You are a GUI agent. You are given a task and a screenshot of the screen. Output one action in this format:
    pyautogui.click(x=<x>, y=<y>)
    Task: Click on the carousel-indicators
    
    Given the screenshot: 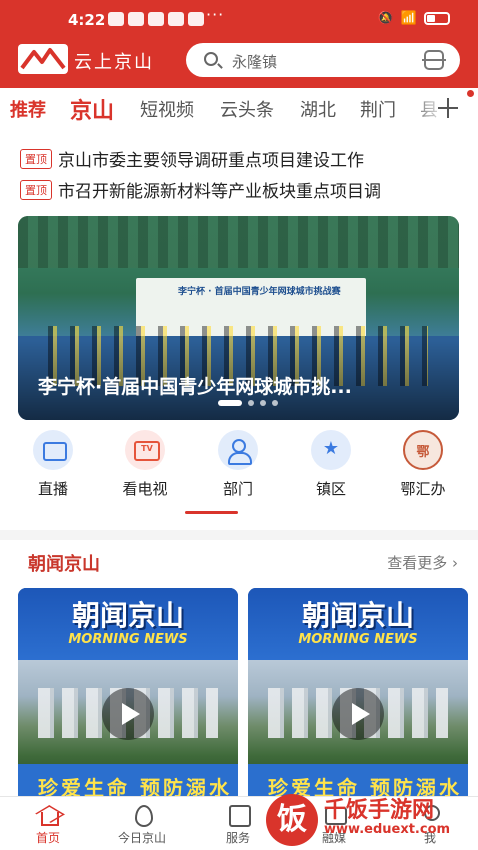 What is the action you would take?
    pyautogui.click(x=248, y=403)
    